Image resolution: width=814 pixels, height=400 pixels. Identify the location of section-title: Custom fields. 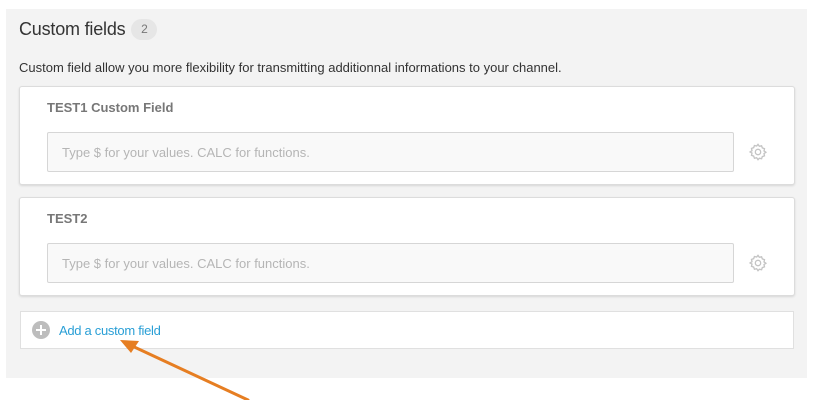
(72, 29).